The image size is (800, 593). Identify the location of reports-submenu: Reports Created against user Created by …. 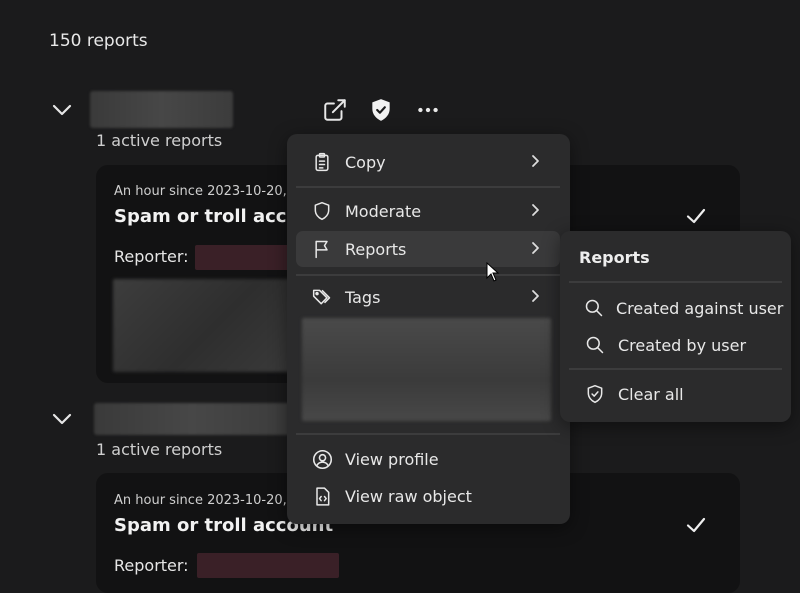
(675, 326).